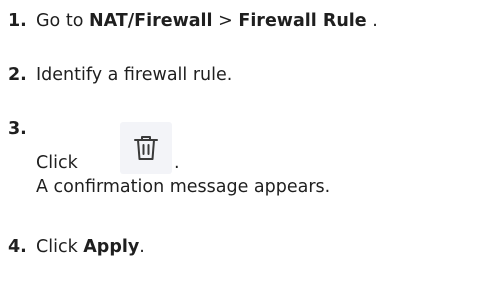 Image resolution: width=488 pixels, height=288 pixels. I want to click on step-number: 1., so click(17, 21).